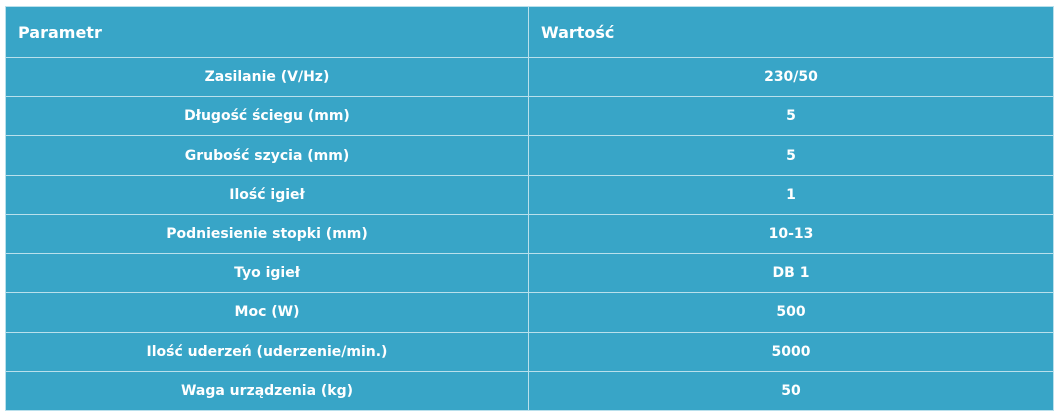 The width and height of the screenshot is (1057, 418). What do you see at coordinates (267, 351) in the screenshot?
I see `parameter-cell: Ilość uderzeń (uderzenie/min.)` at bounding box center [267, 351].